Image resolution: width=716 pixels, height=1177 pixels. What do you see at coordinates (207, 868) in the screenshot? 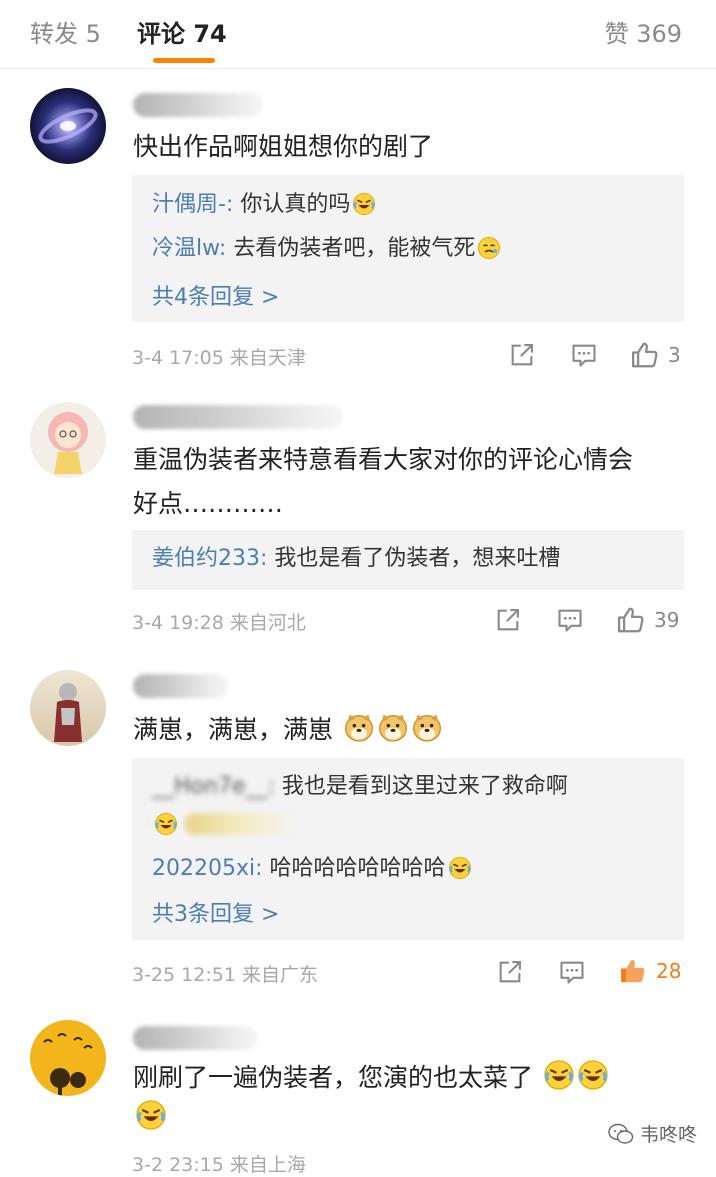
I see `reply-username: 202205xi:` at bounding box center [207, 868].